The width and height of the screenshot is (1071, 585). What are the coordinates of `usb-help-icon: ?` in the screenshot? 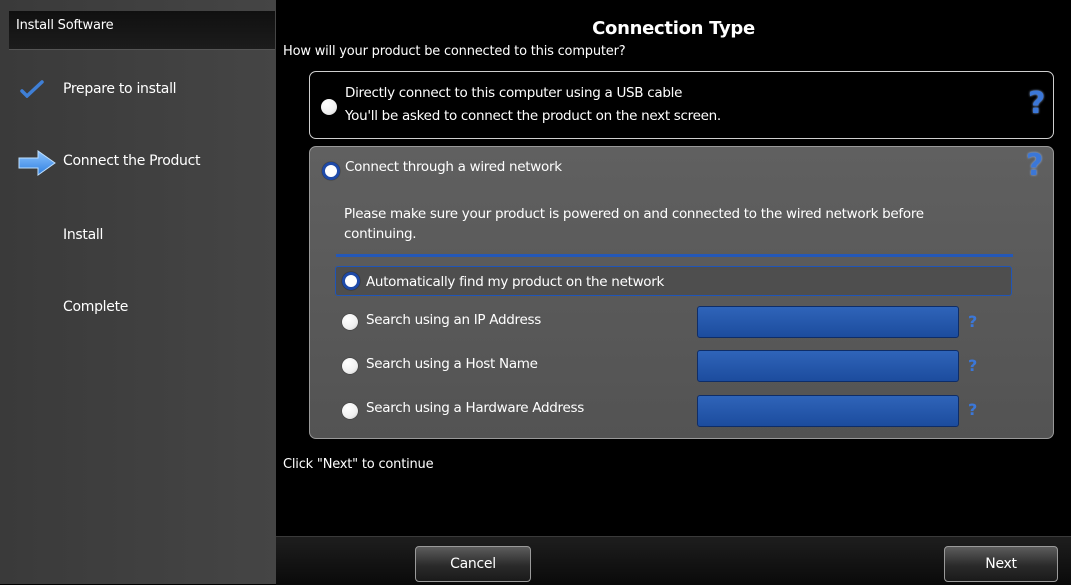 It's located at (1036, 103).